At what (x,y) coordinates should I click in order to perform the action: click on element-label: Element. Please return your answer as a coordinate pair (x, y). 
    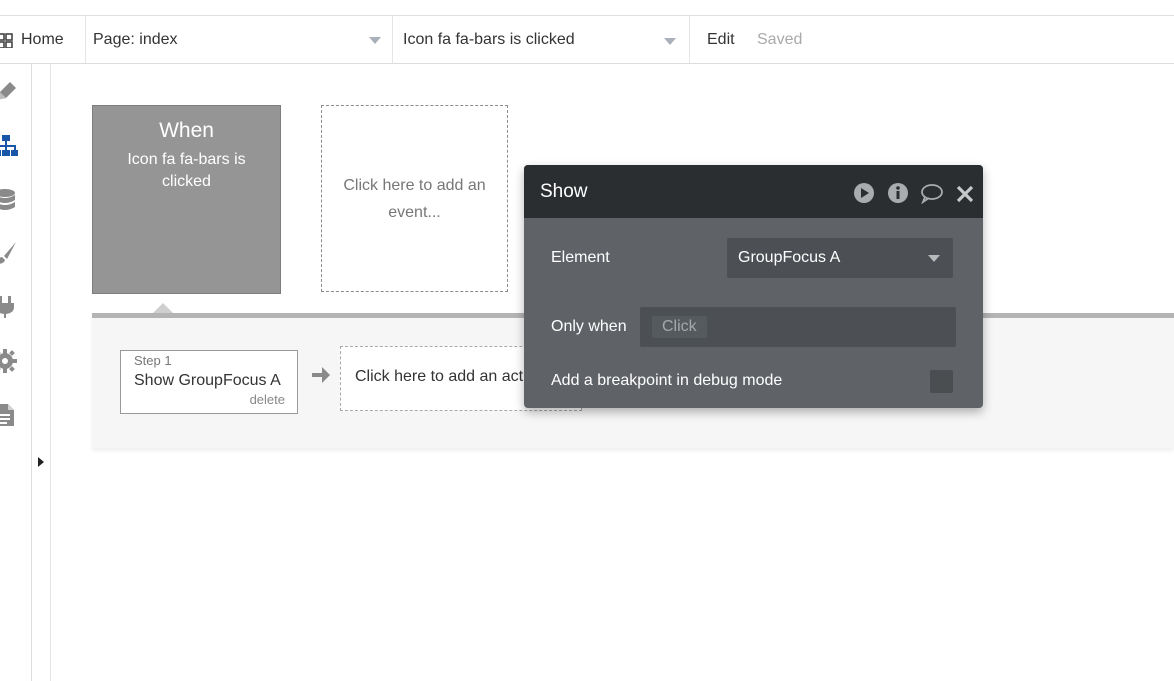
    Looking at the image, I should click on (580, 257).